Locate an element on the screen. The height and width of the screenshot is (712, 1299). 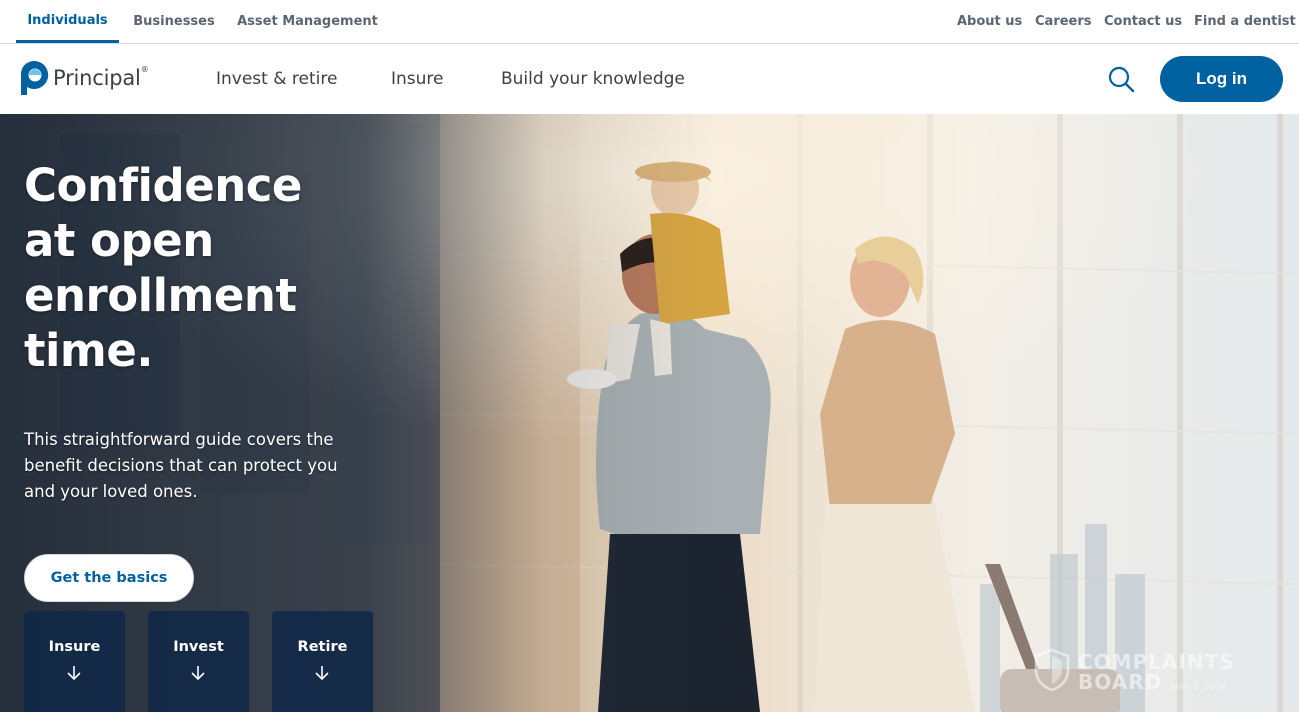
about-us-link: About us is located at coordinates (989, 21).